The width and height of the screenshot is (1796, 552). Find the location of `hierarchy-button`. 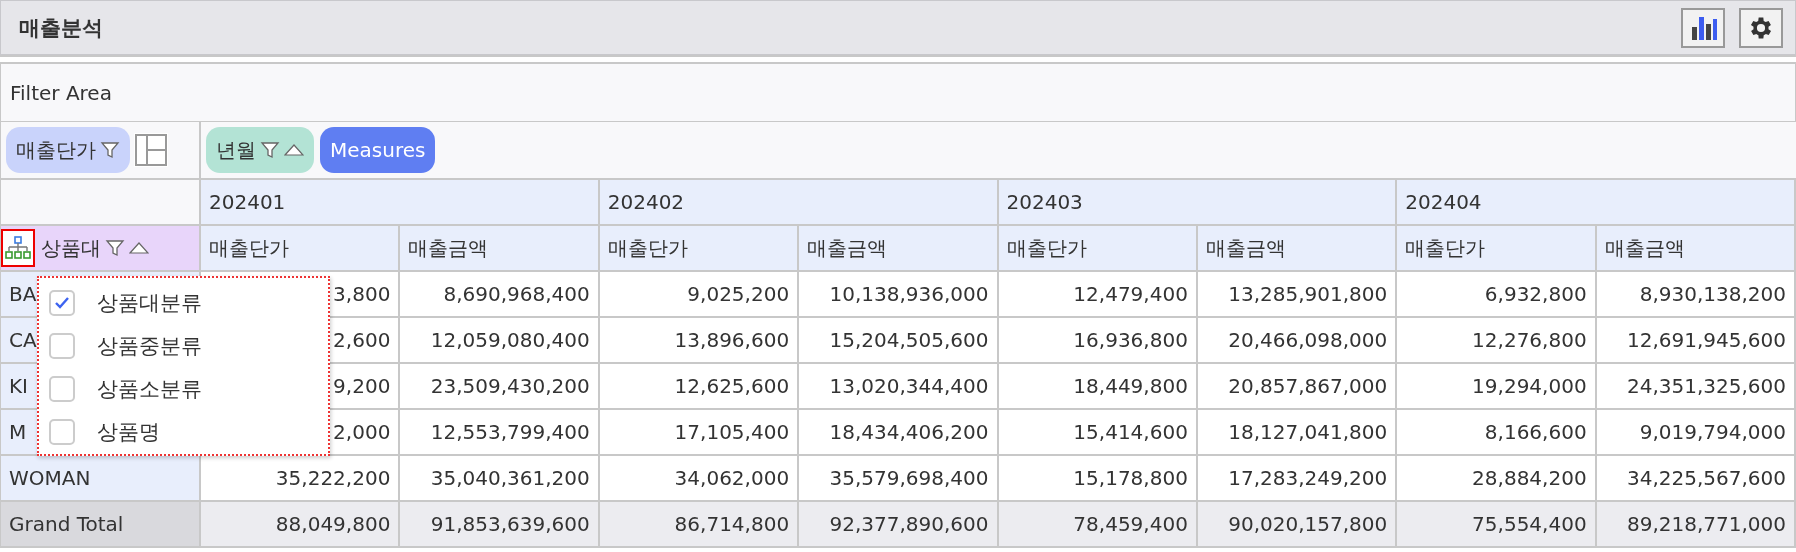

hierarchy-button is located at coordinates (18, 248).